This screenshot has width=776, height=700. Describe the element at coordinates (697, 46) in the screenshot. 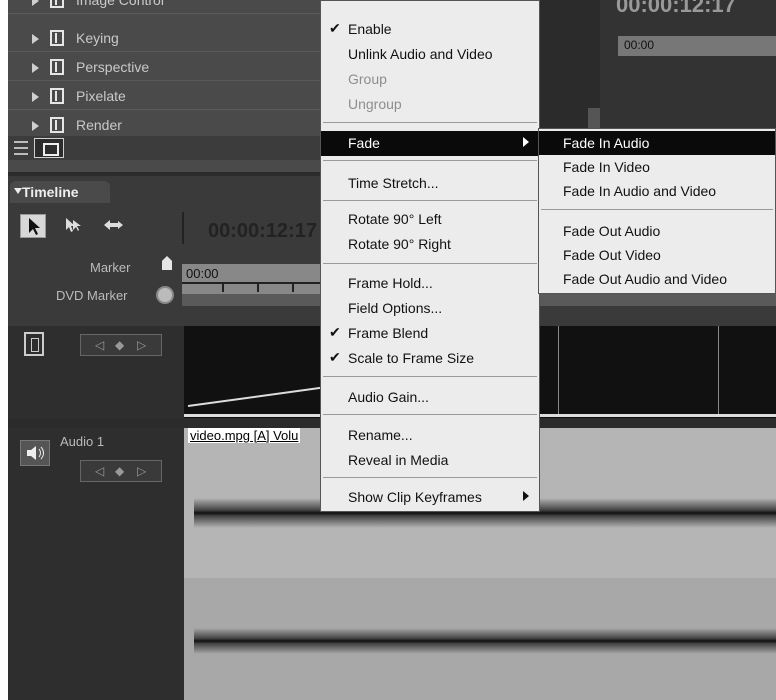

I see `monitor-time-ruler: 00:00` at that location.